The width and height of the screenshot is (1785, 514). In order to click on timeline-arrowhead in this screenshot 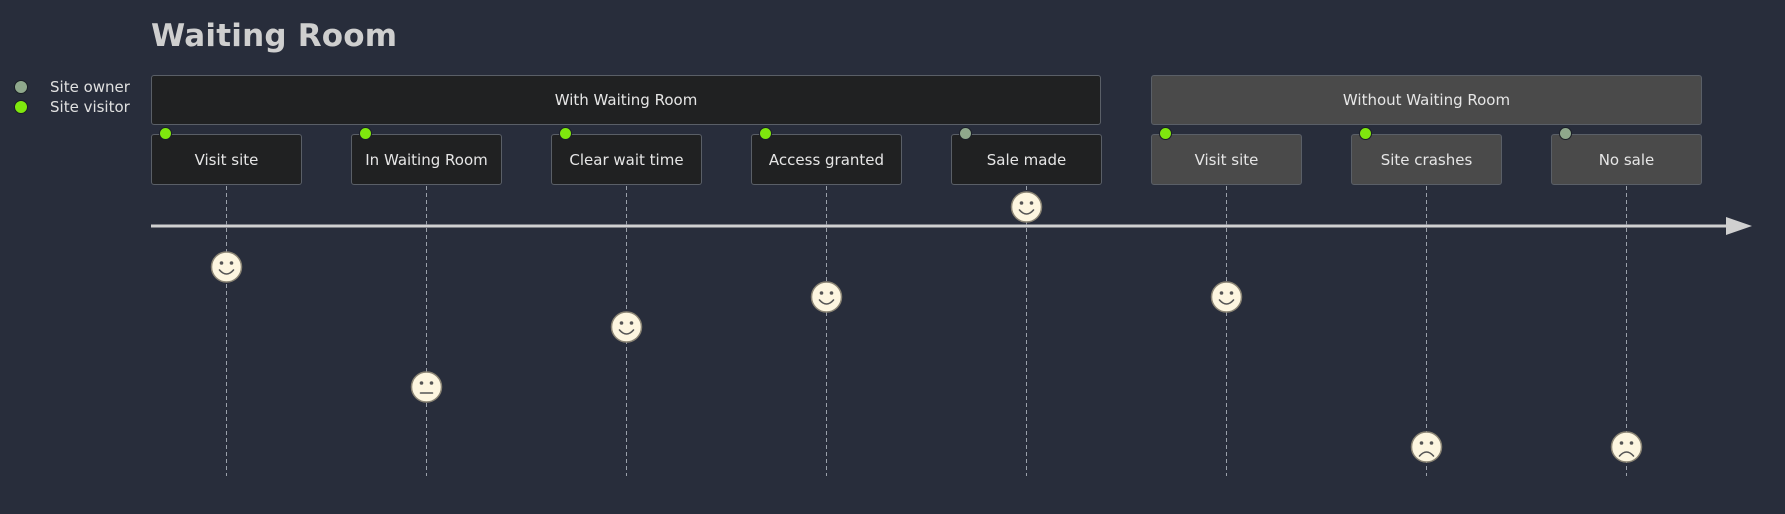, I will do `click(1739, 226)`.